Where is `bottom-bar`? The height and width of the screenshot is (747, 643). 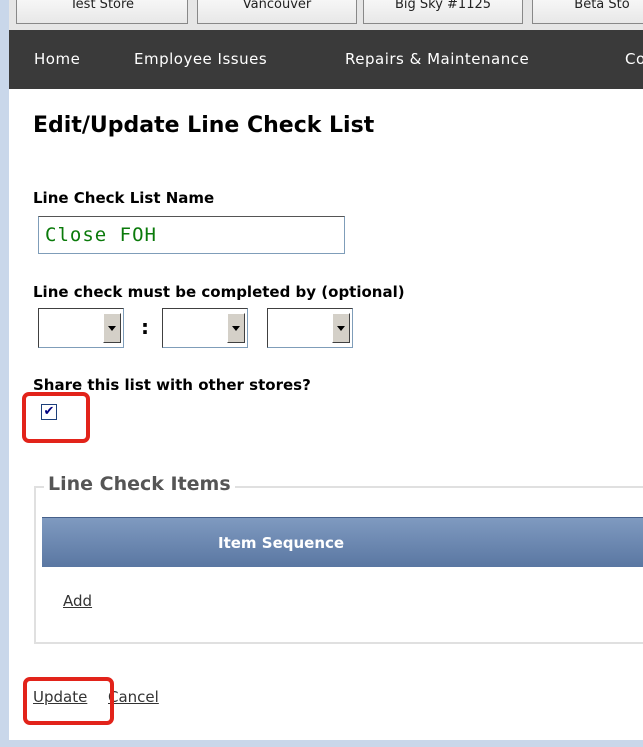
bottom-bar is located at coordinates (321, 743).